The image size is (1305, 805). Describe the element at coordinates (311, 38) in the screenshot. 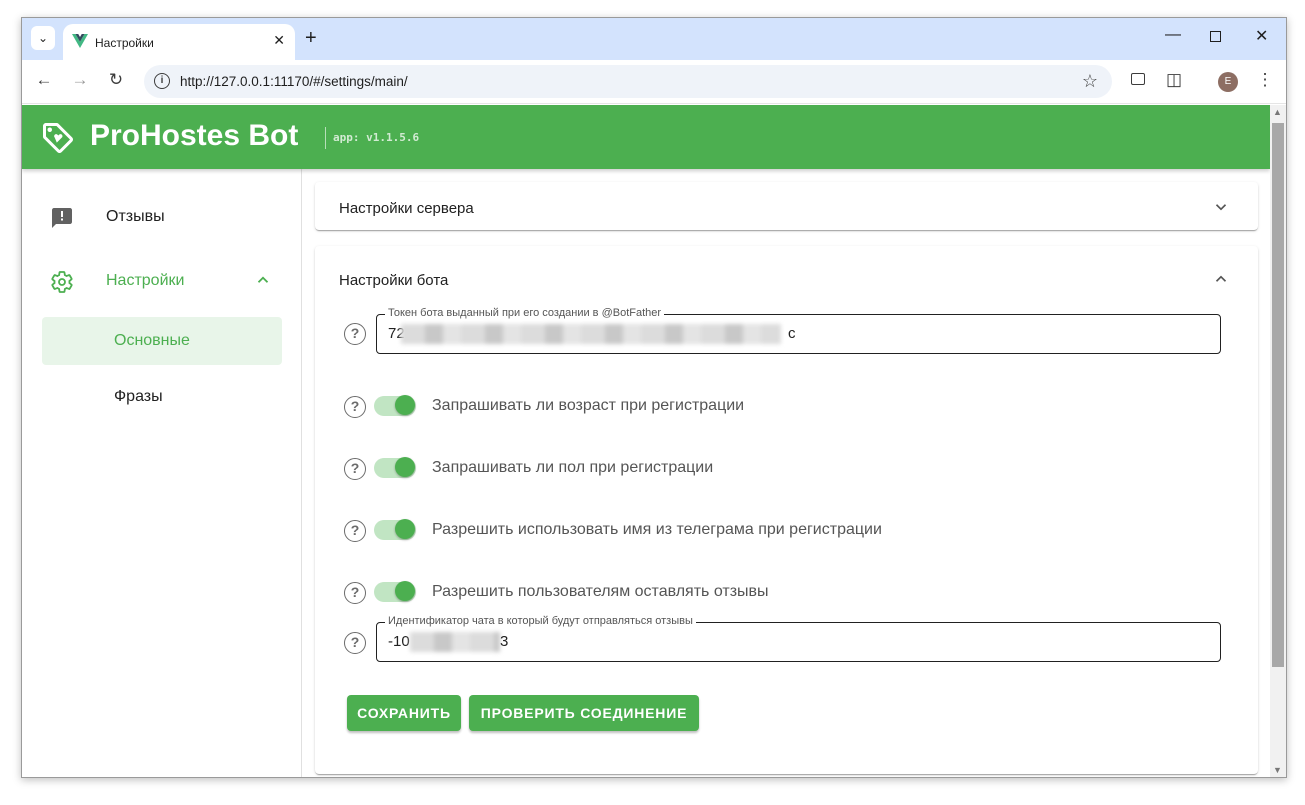

I see `new-tab-icon: +` at that location.